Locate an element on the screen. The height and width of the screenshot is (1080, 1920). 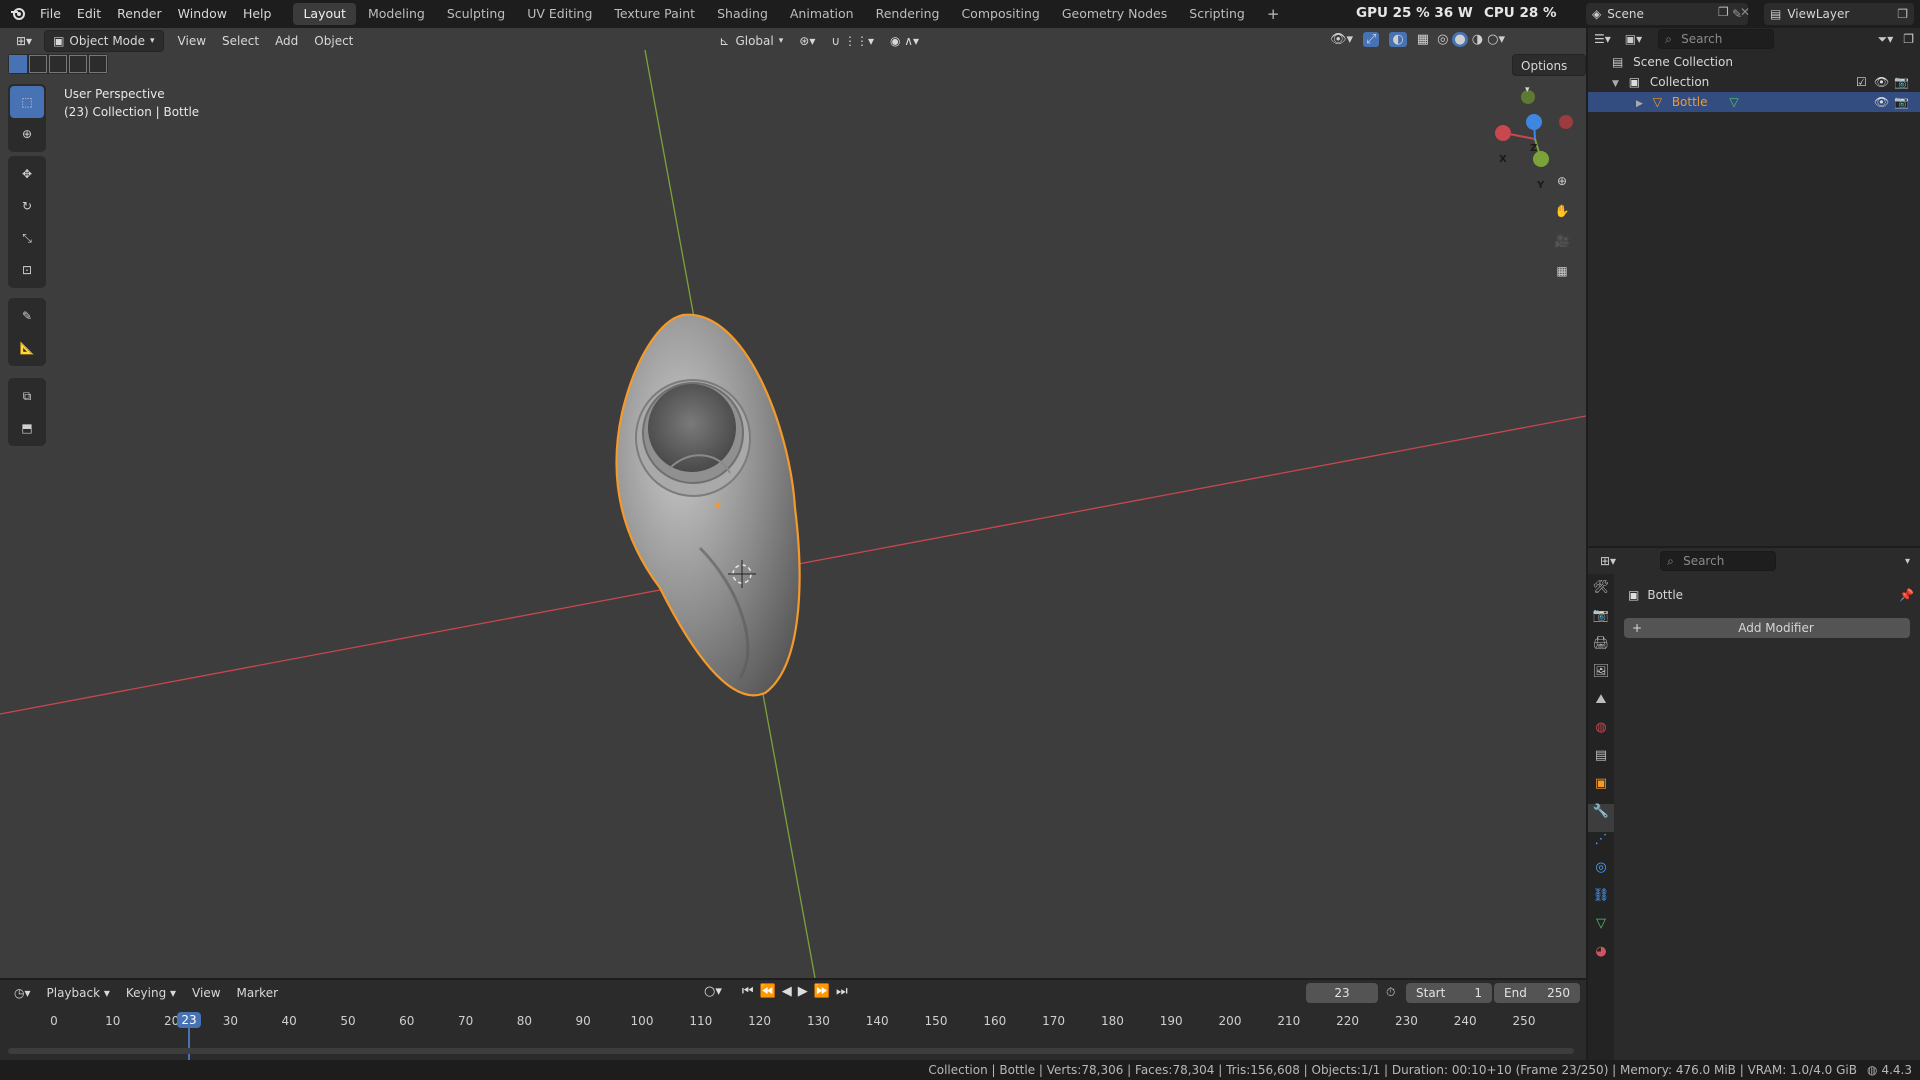
tab-texture-paint: Texture Paint is located at coordinates (654, 14).